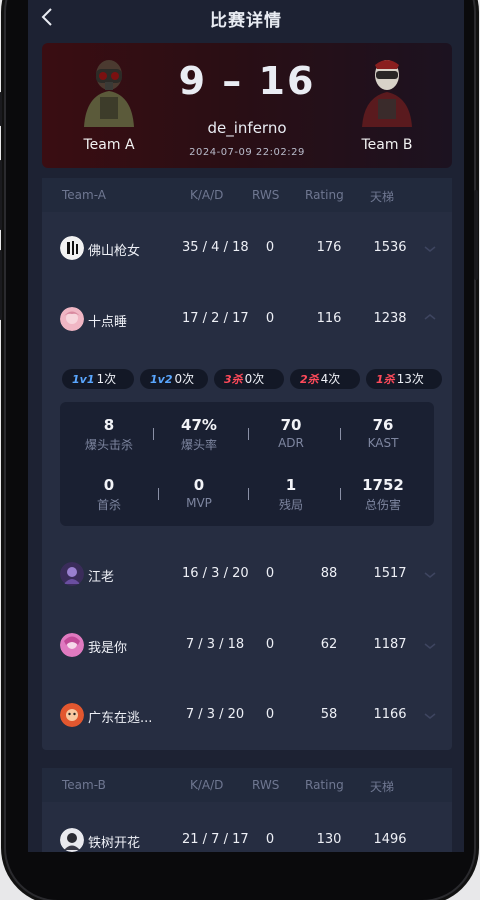 This screenshot has height=900, width=480. I want to click on stat-label: KAST, so click(383, 443).